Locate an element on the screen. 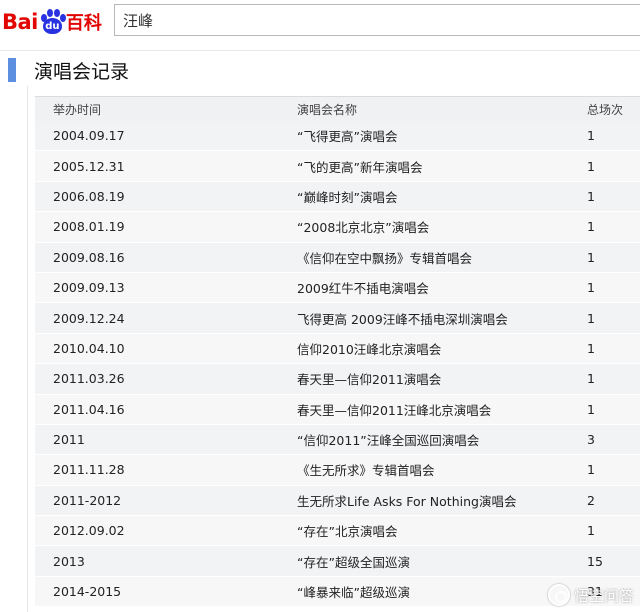 This screenshot has height=612, width=640. top-bar: Bai du 百科 is located at coordinates (320, 25).